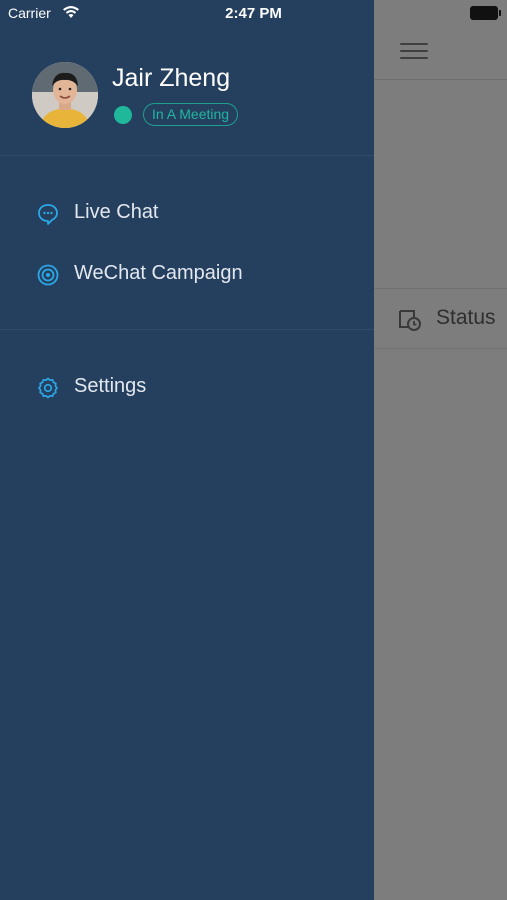 The height and width of the screenshot is (900, 507). I want to click on status-label: Status, so click(466, 317).